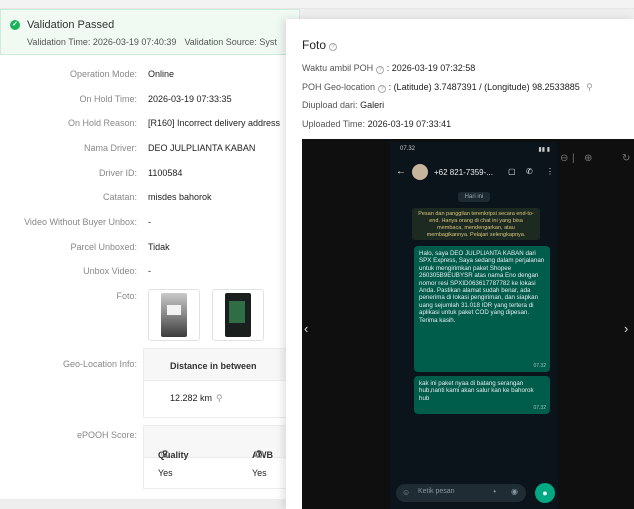 The height and width of the screenshot is (509, 634). Describe the element at coordinates (103, 247) in the screenshot. I see `detail-label: Parcel Unboxed:` at that location.